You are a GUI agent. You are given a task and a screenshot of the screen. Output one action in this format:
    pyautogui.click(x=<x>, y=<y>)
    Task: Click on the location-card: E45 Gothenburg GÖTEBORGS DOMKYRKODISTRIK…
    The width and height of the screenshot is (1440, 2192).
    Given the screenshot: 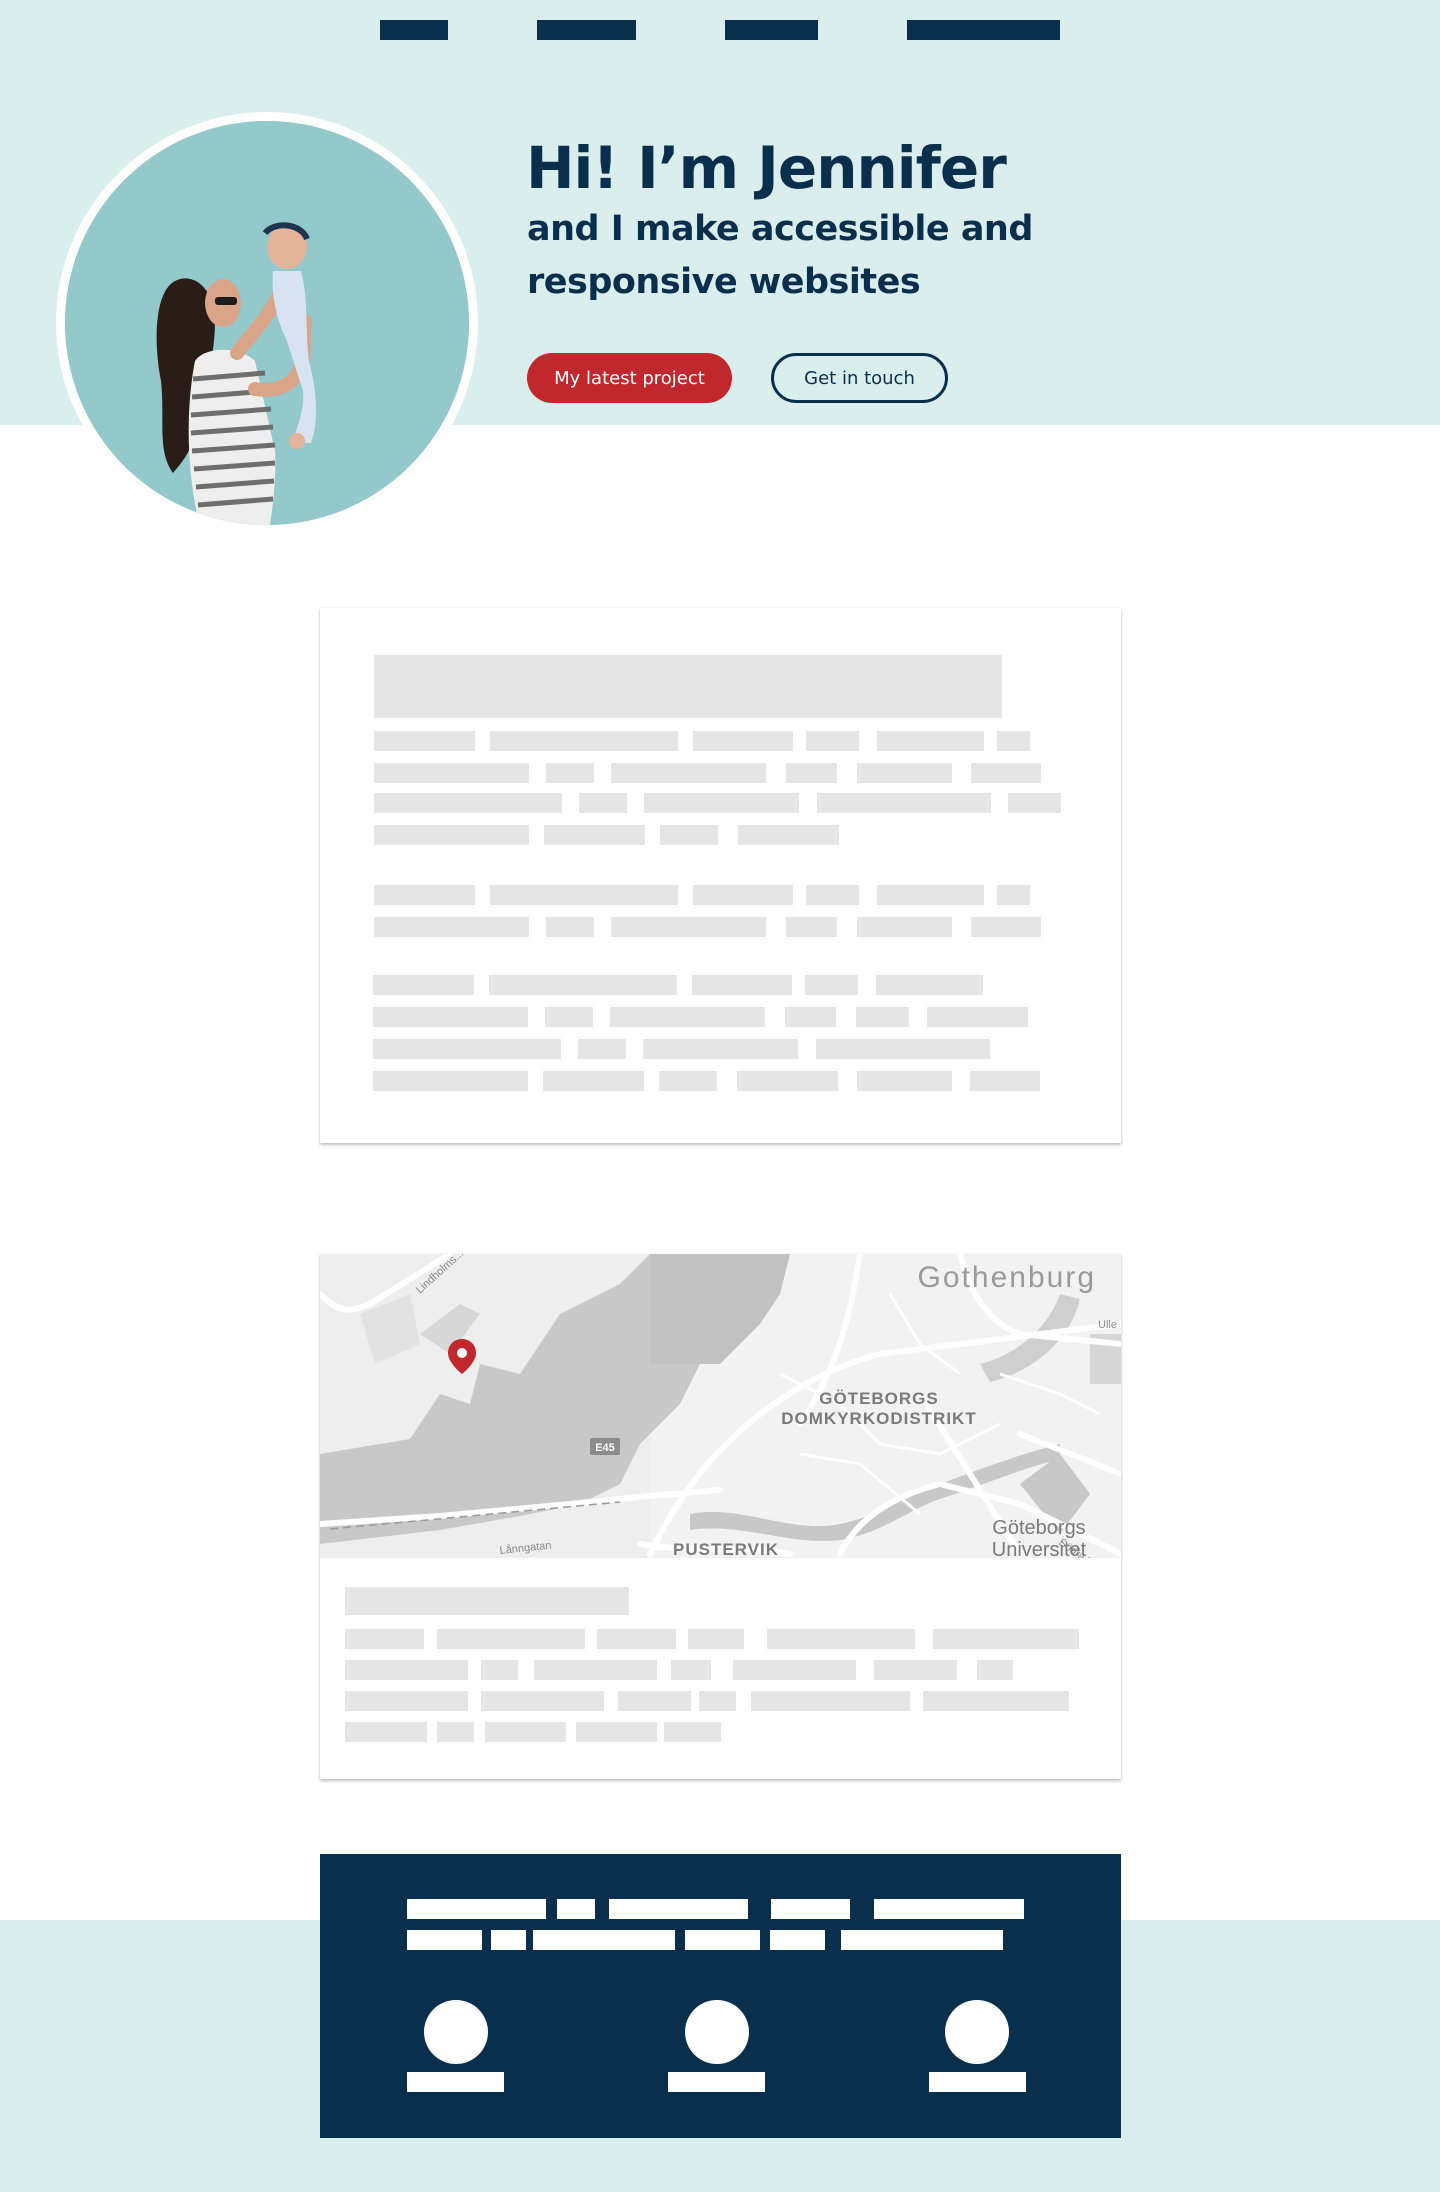 What is the action you would take?
    pyautogui.click(x=720, y=1516)
    